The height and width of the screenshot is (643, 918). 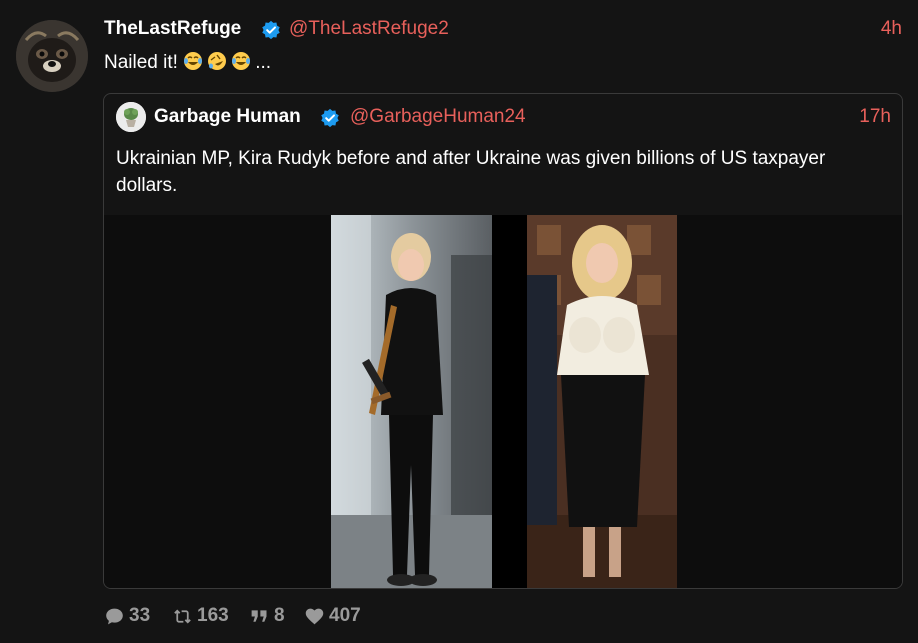 I want to click on post-header: TheLastRefuge @TheLastRefuge2 4h, so click(x=503, y=30).